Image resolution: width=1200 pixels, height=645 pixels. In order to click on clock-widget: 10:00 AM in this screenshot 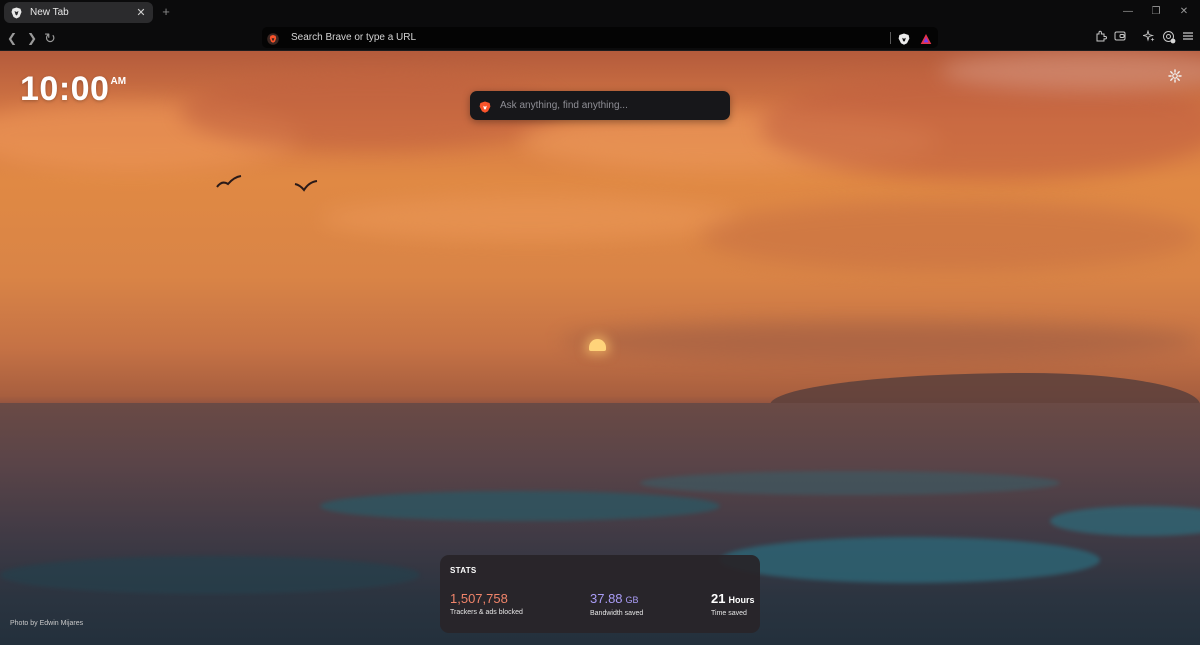, I will do `click(73, 89)`.